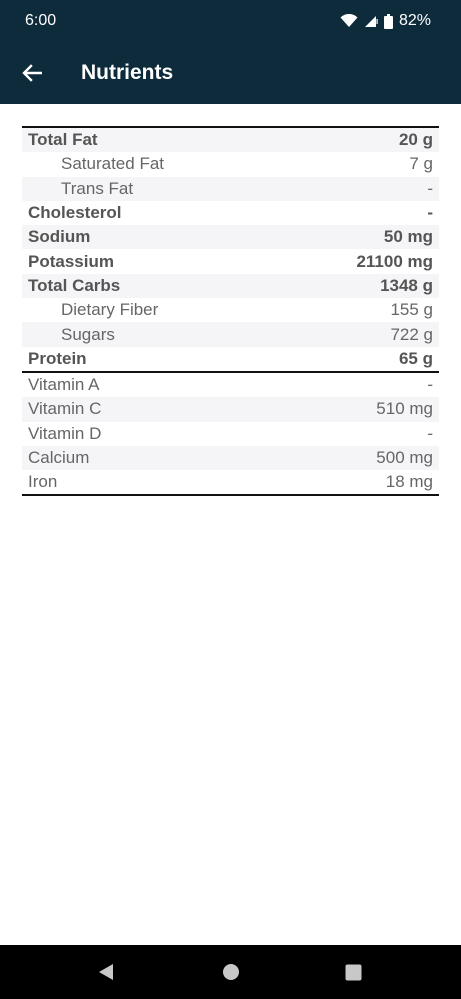  Describe the element at coordinates (415, 140) in the screenshot. I see `row-value: 20 g` at that location.